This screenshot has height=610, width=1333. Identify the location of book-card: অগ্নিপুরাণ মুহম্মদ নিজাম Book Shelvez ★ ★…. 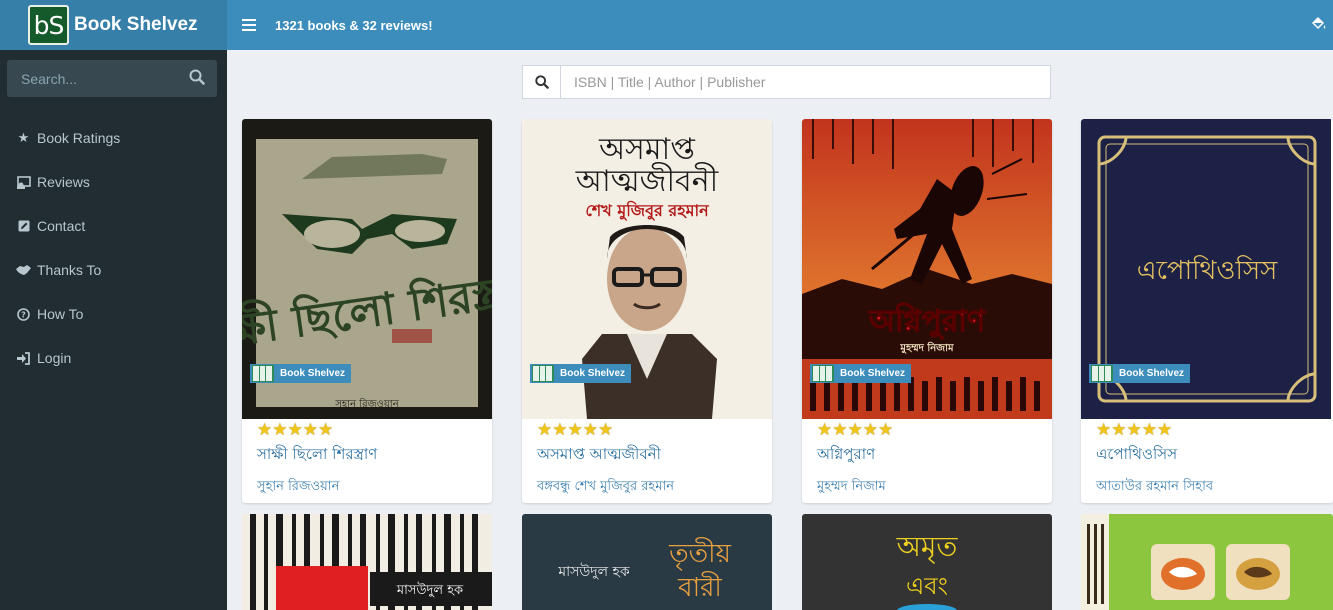
(927, 311).